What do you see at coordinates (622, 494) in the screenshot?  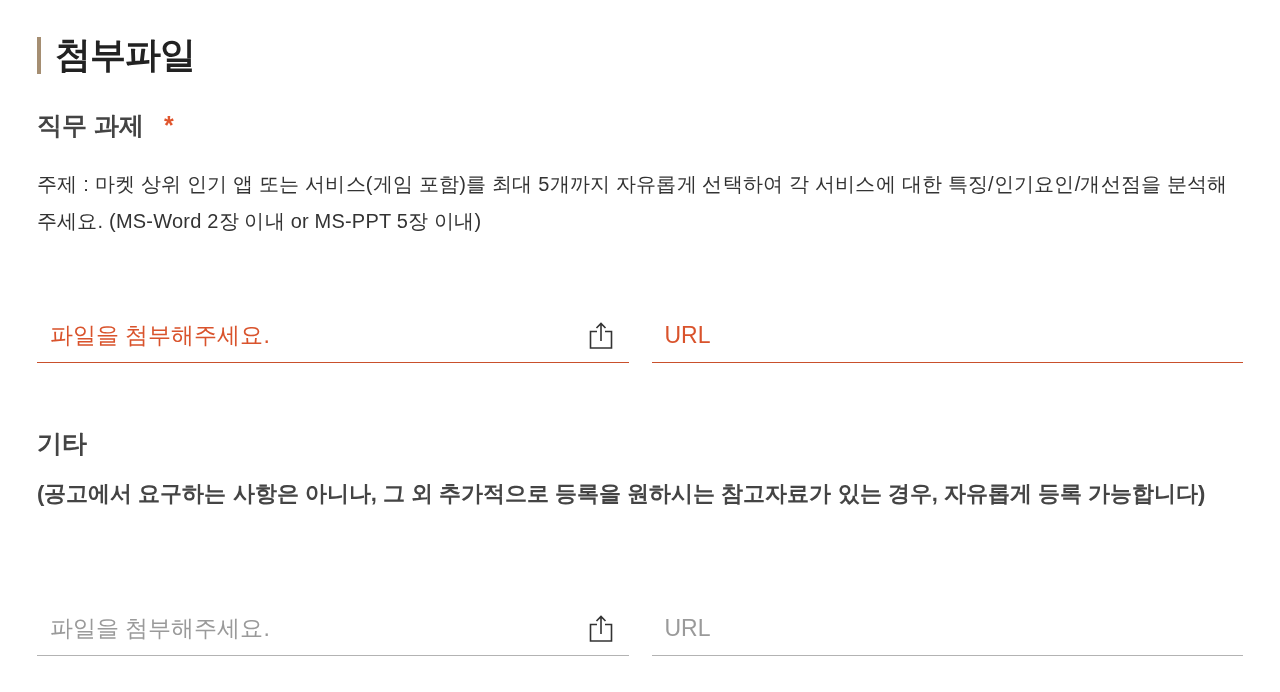 I see `note-text: (공고에서 요구하는 사항은 아니나, 그 외 추가적으로 등록을 원하시는 참고자료가 있는 경우, 자유롭게 등록 가능합니다)` at bounding box center [622, 494].